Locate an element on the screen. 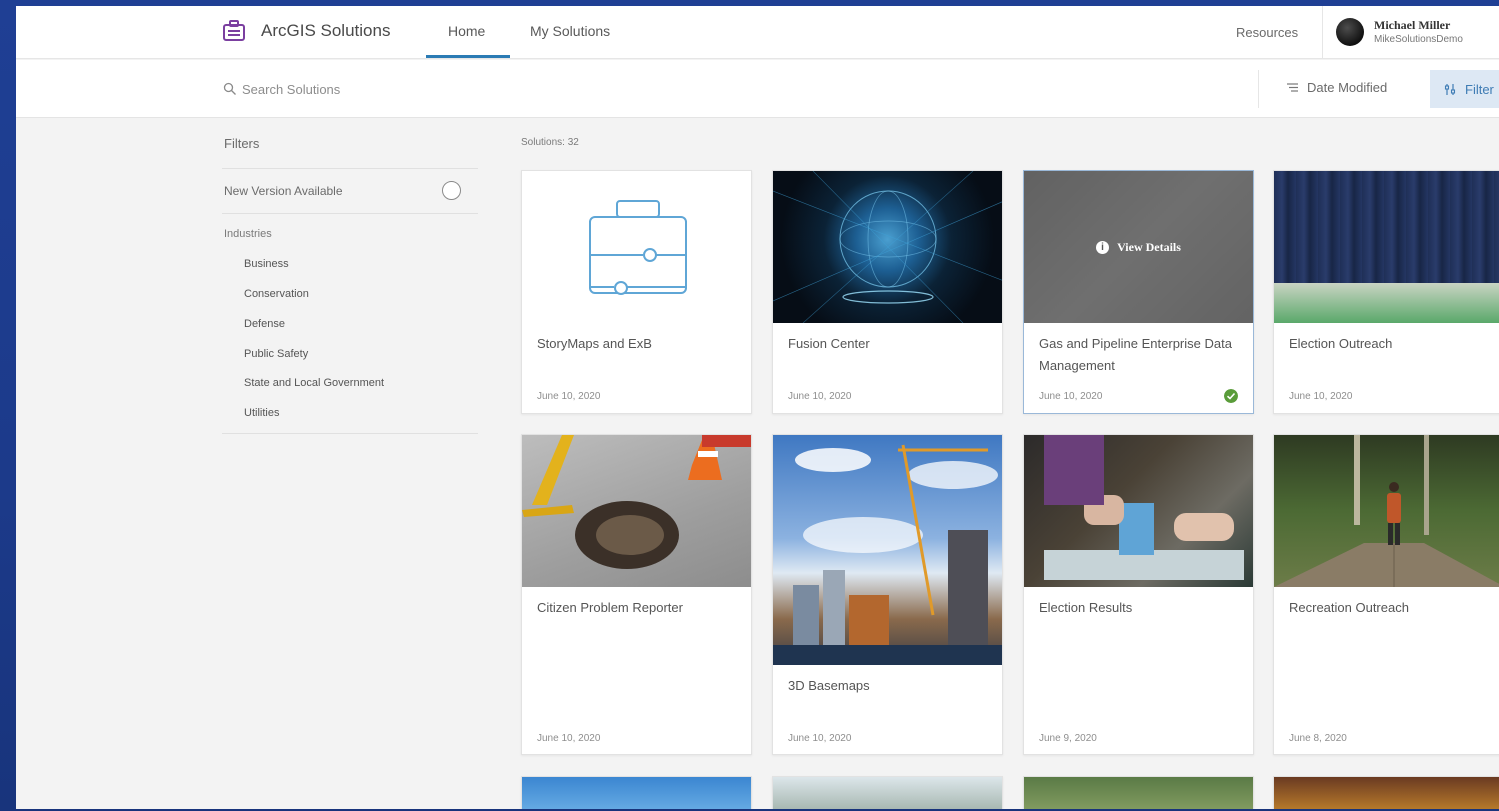 The width and height of the screenshot is (1499, 811). toolbar-divider is located at coordinates (1258, 89).